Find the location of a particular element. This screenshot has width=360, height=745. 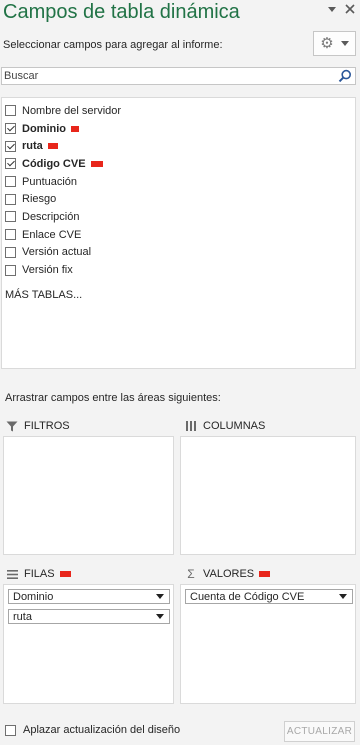

field-label: Descripción is located at coordinates (51, 216).